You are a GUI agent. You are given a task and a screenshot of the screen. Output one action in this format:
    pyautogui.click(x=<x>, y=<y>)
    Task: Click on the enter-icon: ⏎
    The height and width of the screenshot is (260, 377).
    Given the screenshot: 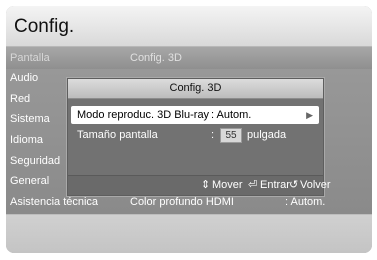 What is the action you would take?
    pyautogui.click(x=253, y=185)
    